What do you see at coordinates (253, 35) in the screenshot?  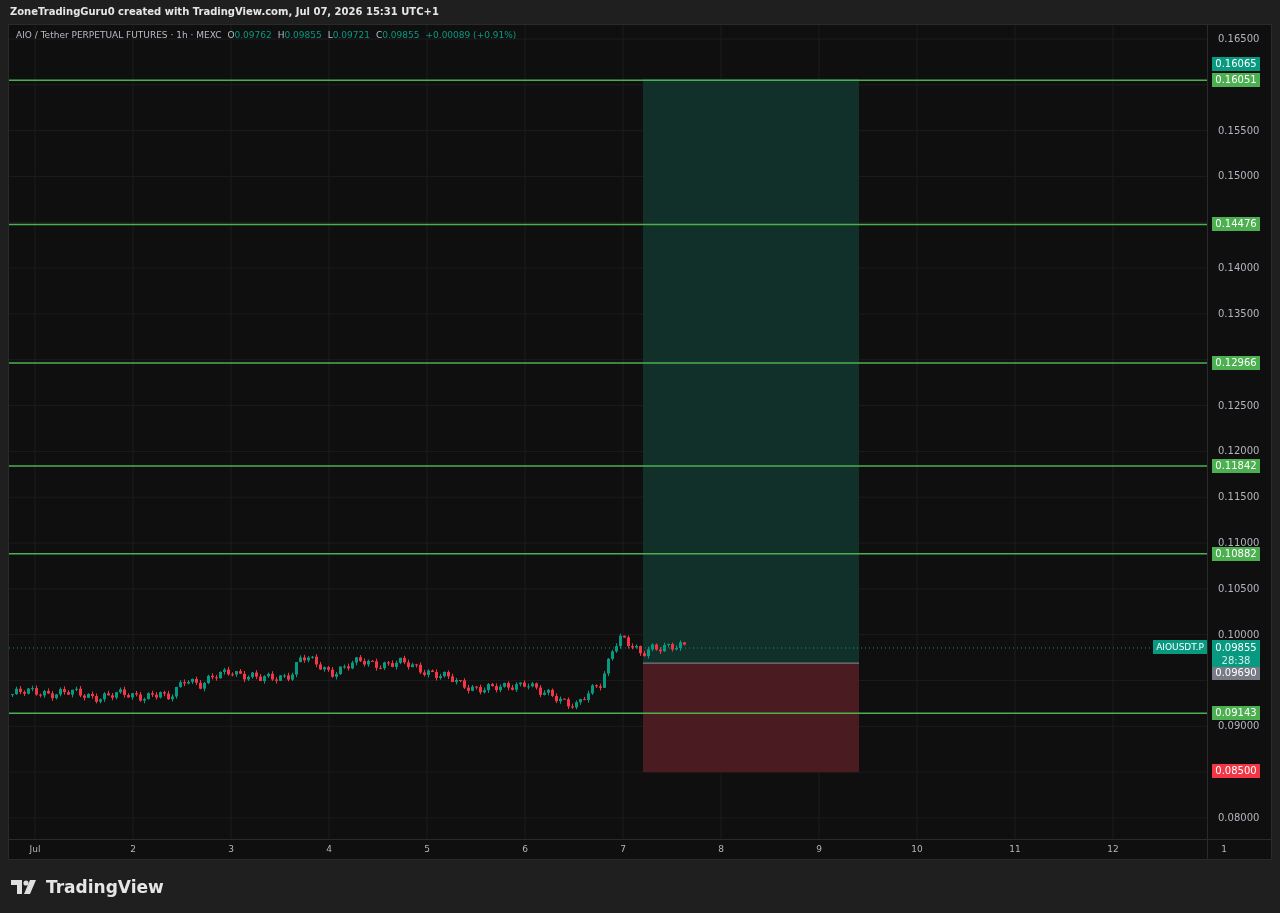 I see `ohlc-value: 0.09762` at bounding box center [253, 35].